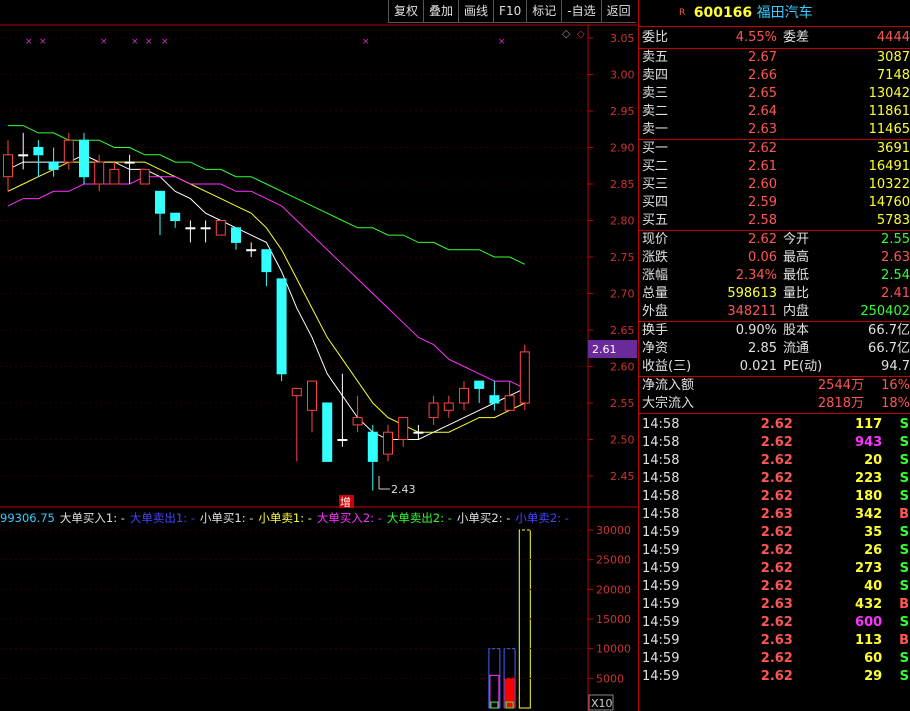 Image resolution: width=910 pixels, height=711 pixels. Describe the element at coordinates (774, 605) in the screenshot. I see `tick-row: 14:59 2.63 432 B` at that location.